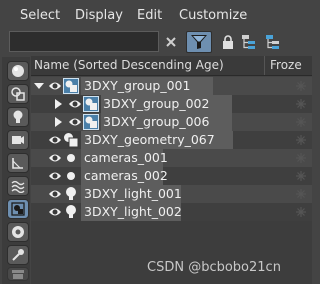 The width and height of the screenshot is (320, 284). I want to click on hierarchy-icon, so click(248, 42).